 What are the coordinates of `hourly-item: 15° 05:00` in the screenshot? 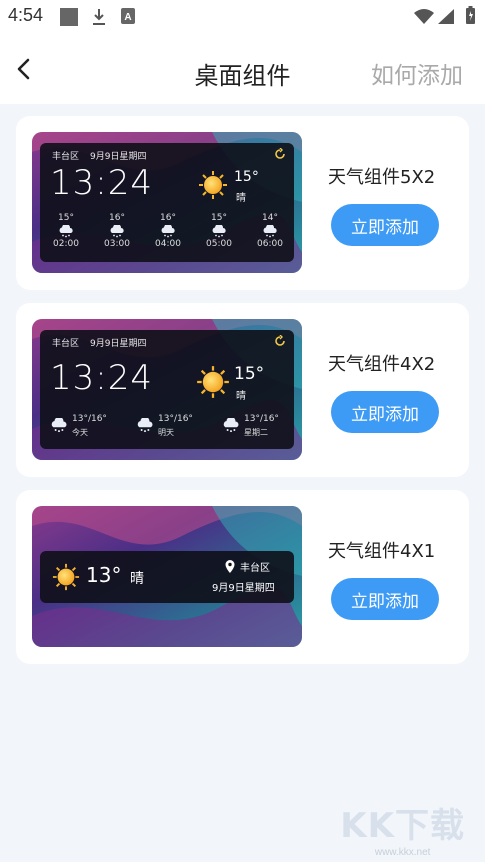 It's located at (219, 231).